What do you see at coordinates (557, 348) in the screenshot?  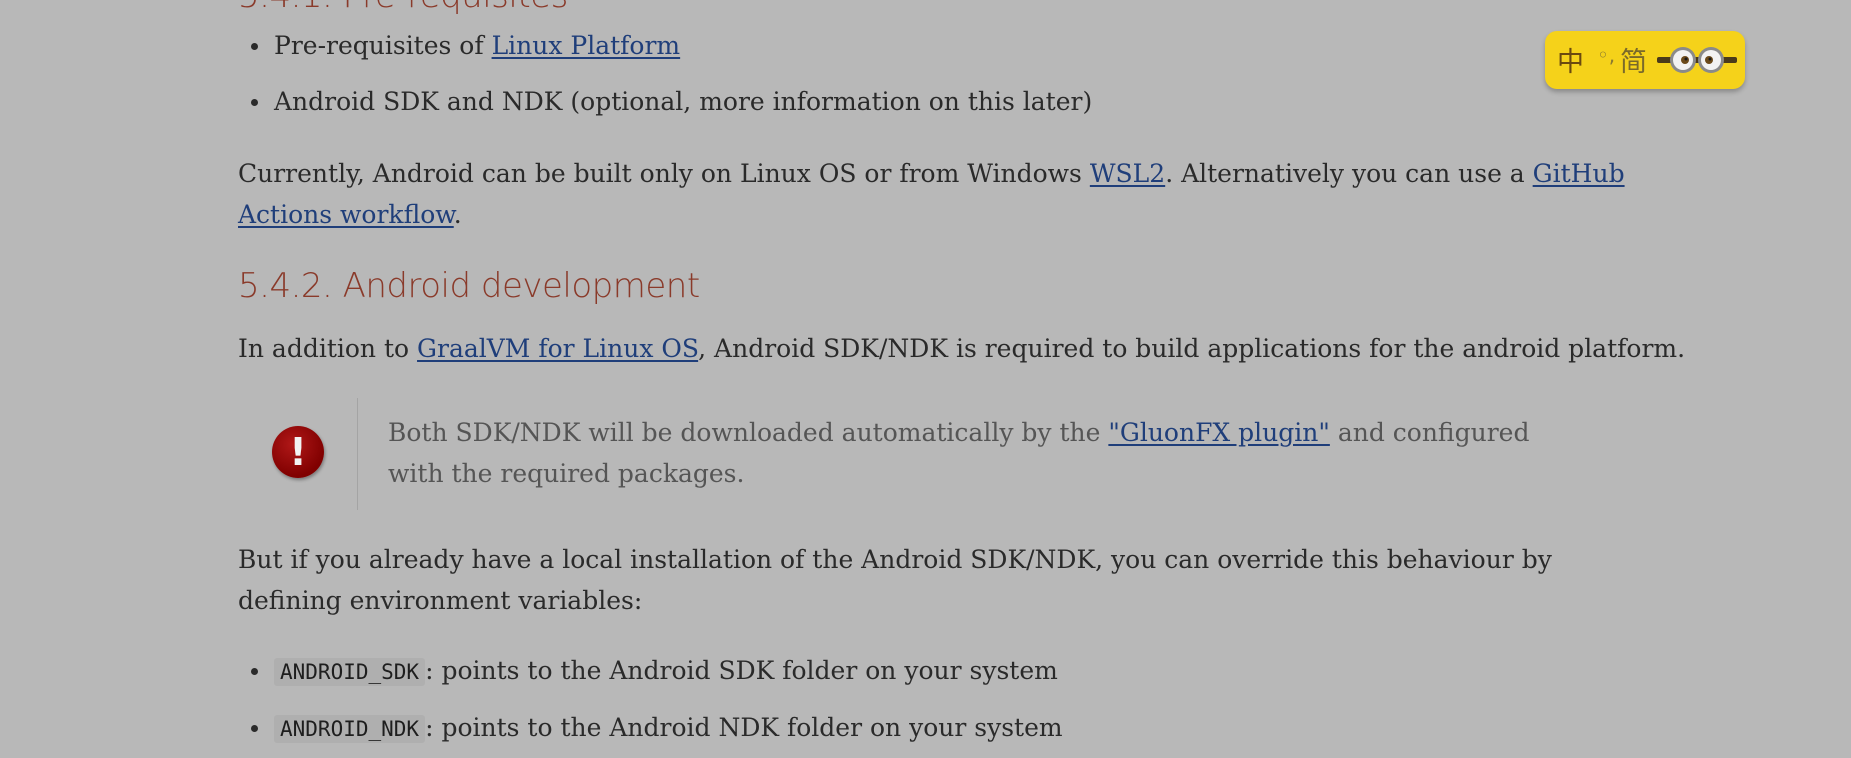 I see `graalvm-linux-link: GraalVM for Linux OS` at bounding box center [557, 348].